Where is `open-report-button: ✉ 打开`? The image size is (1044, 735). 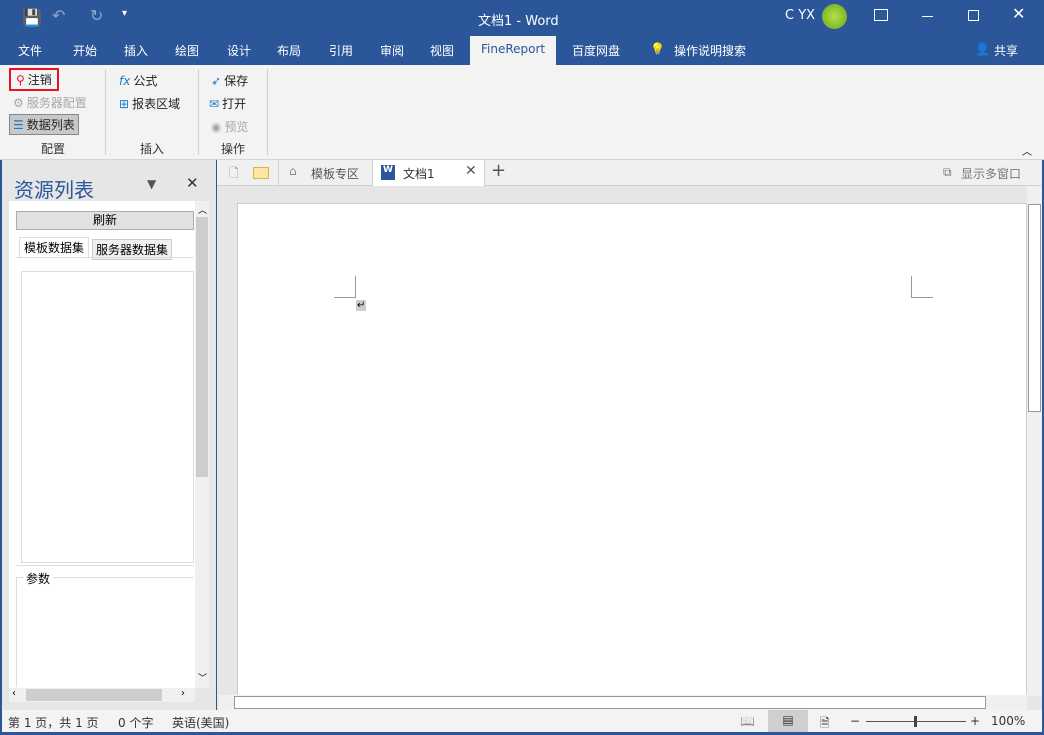 open-report-button: ✉ 打开 is located at coordinates (227, 103).